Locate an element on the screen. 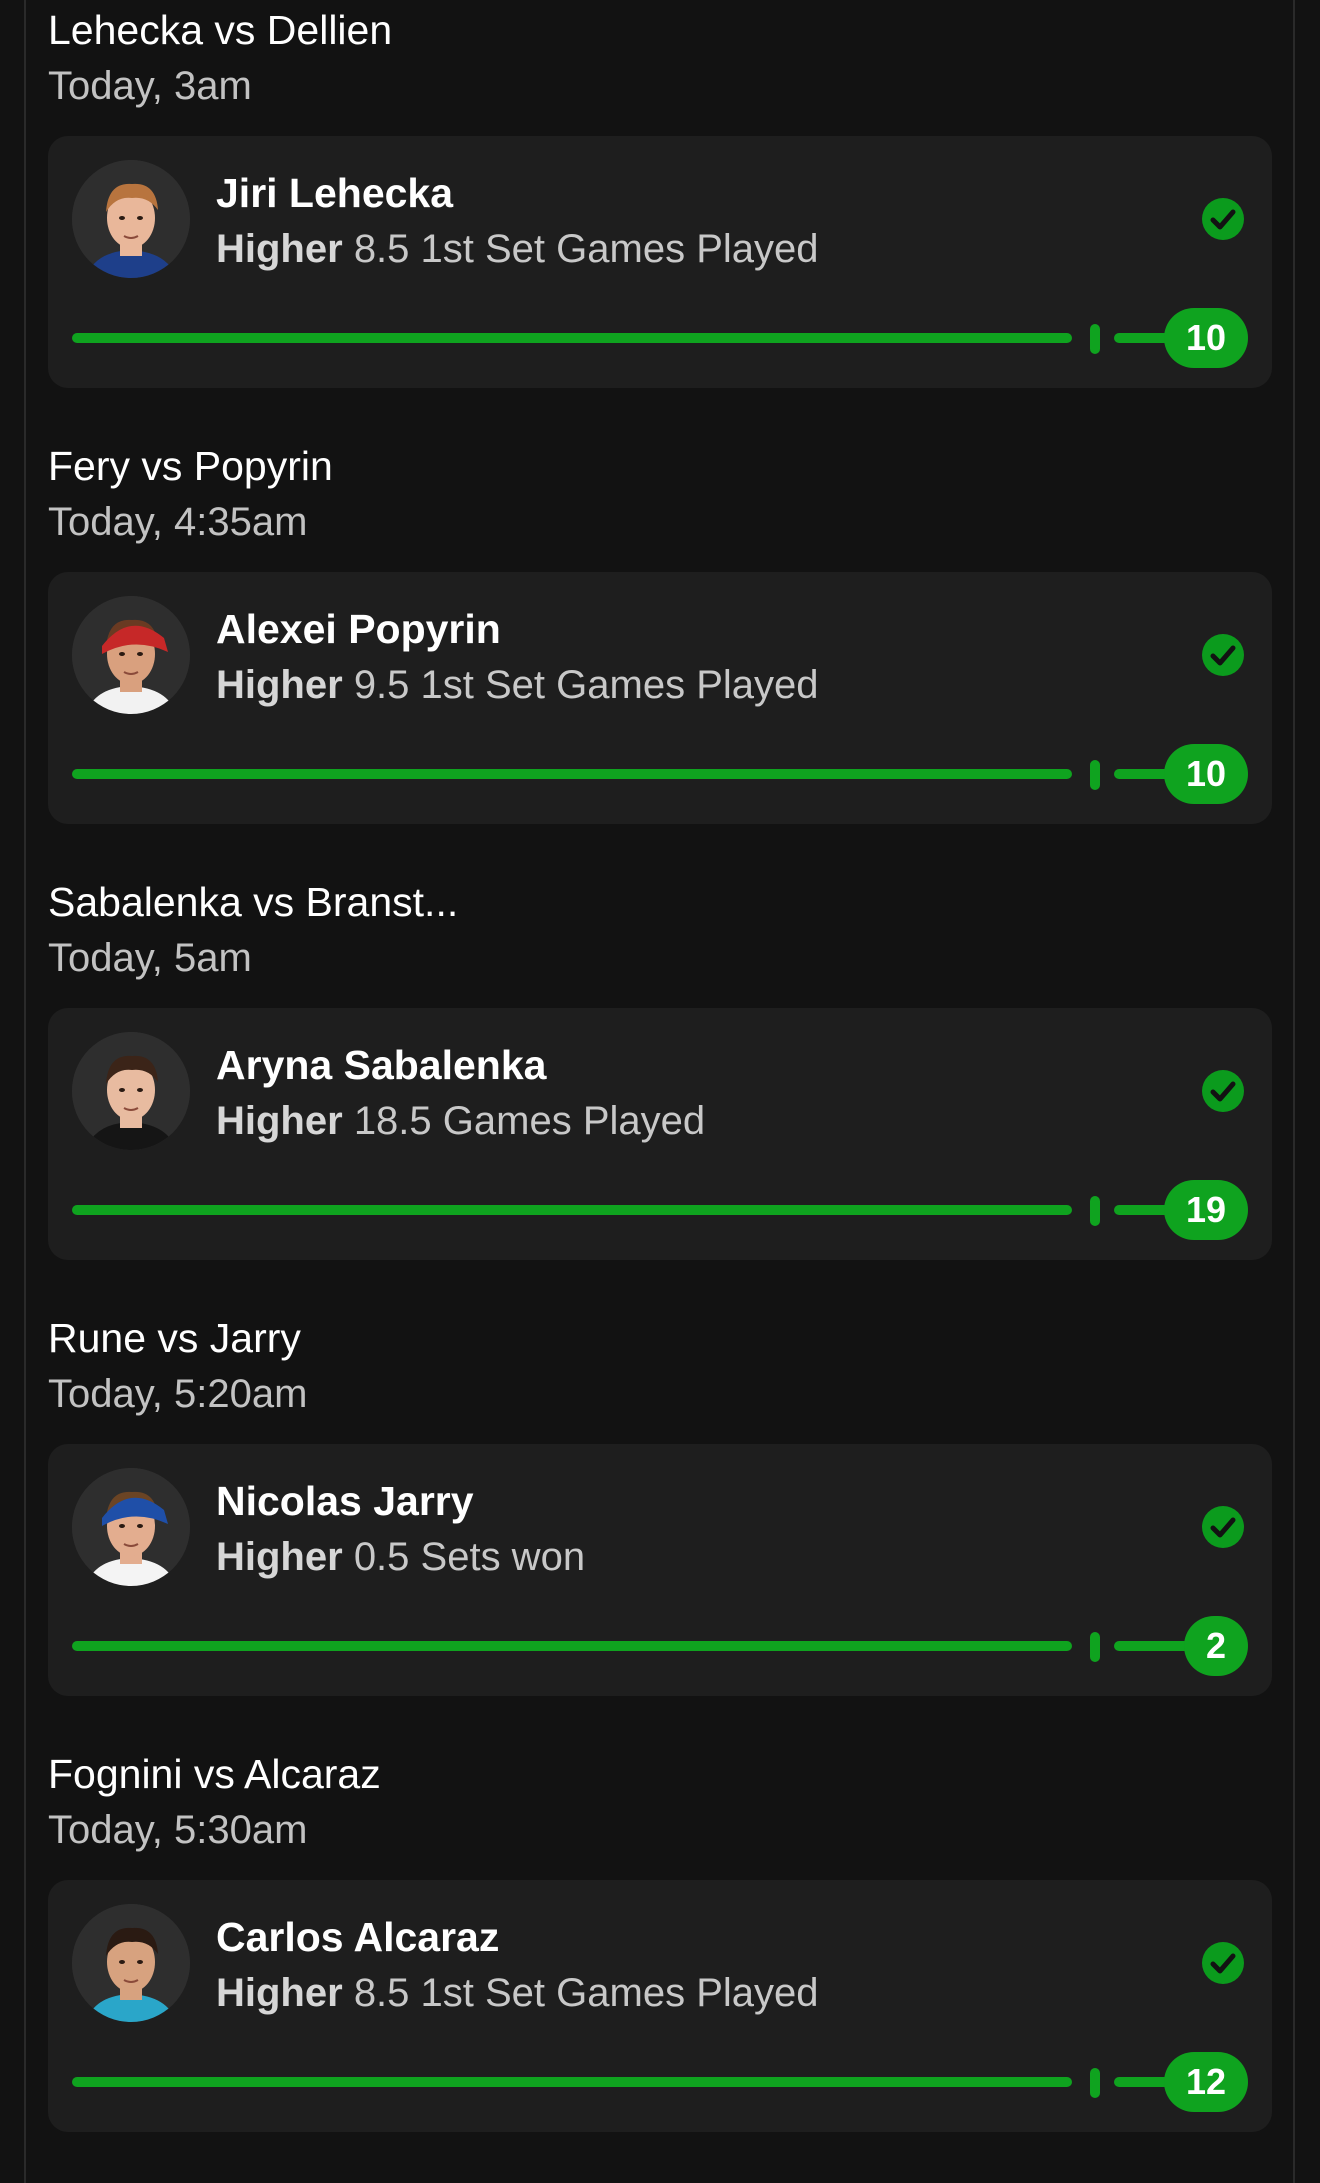 Image resolution: width=1320 pixels, height=2183 pixels. pick-line: Higher 0.5 Sets won is located at coordinates (400, 1557).